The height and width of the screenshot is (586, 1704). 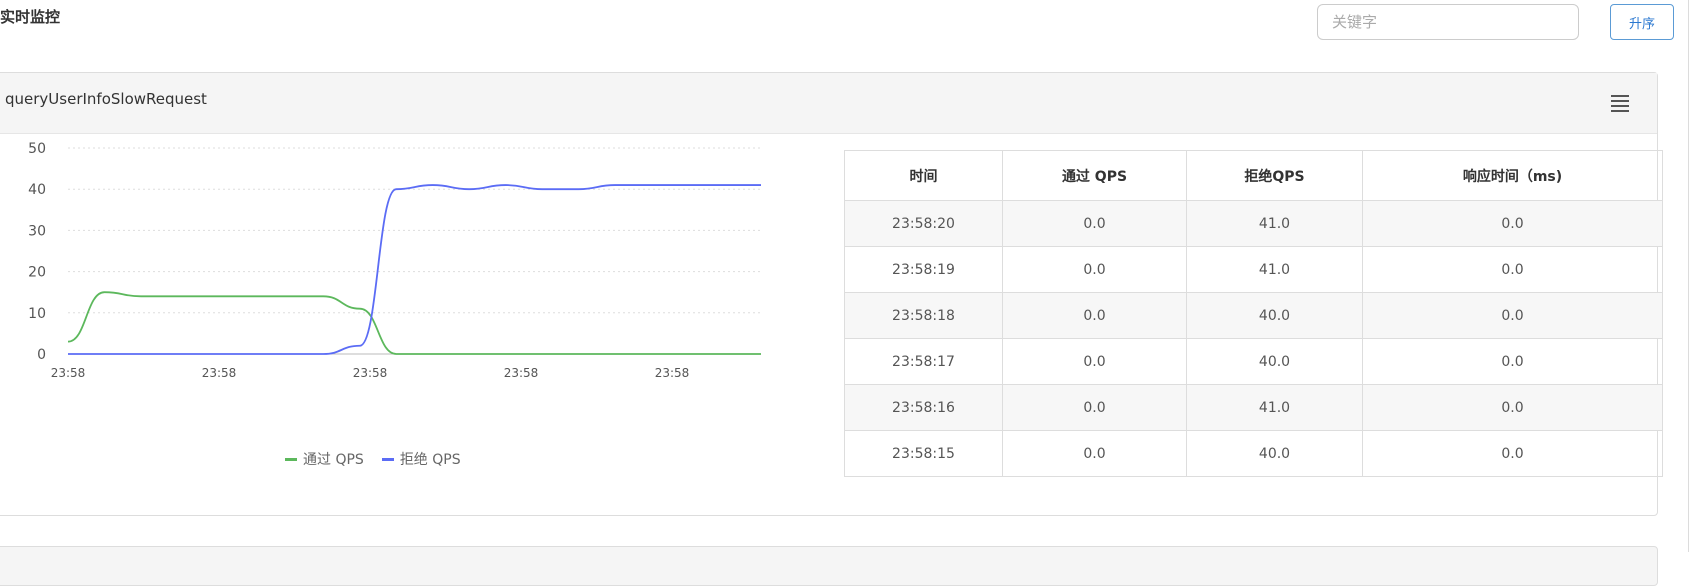 I want to click on table-row: 23:58:19 0.0 41.0 0.0, so click(x=1253, y=269).